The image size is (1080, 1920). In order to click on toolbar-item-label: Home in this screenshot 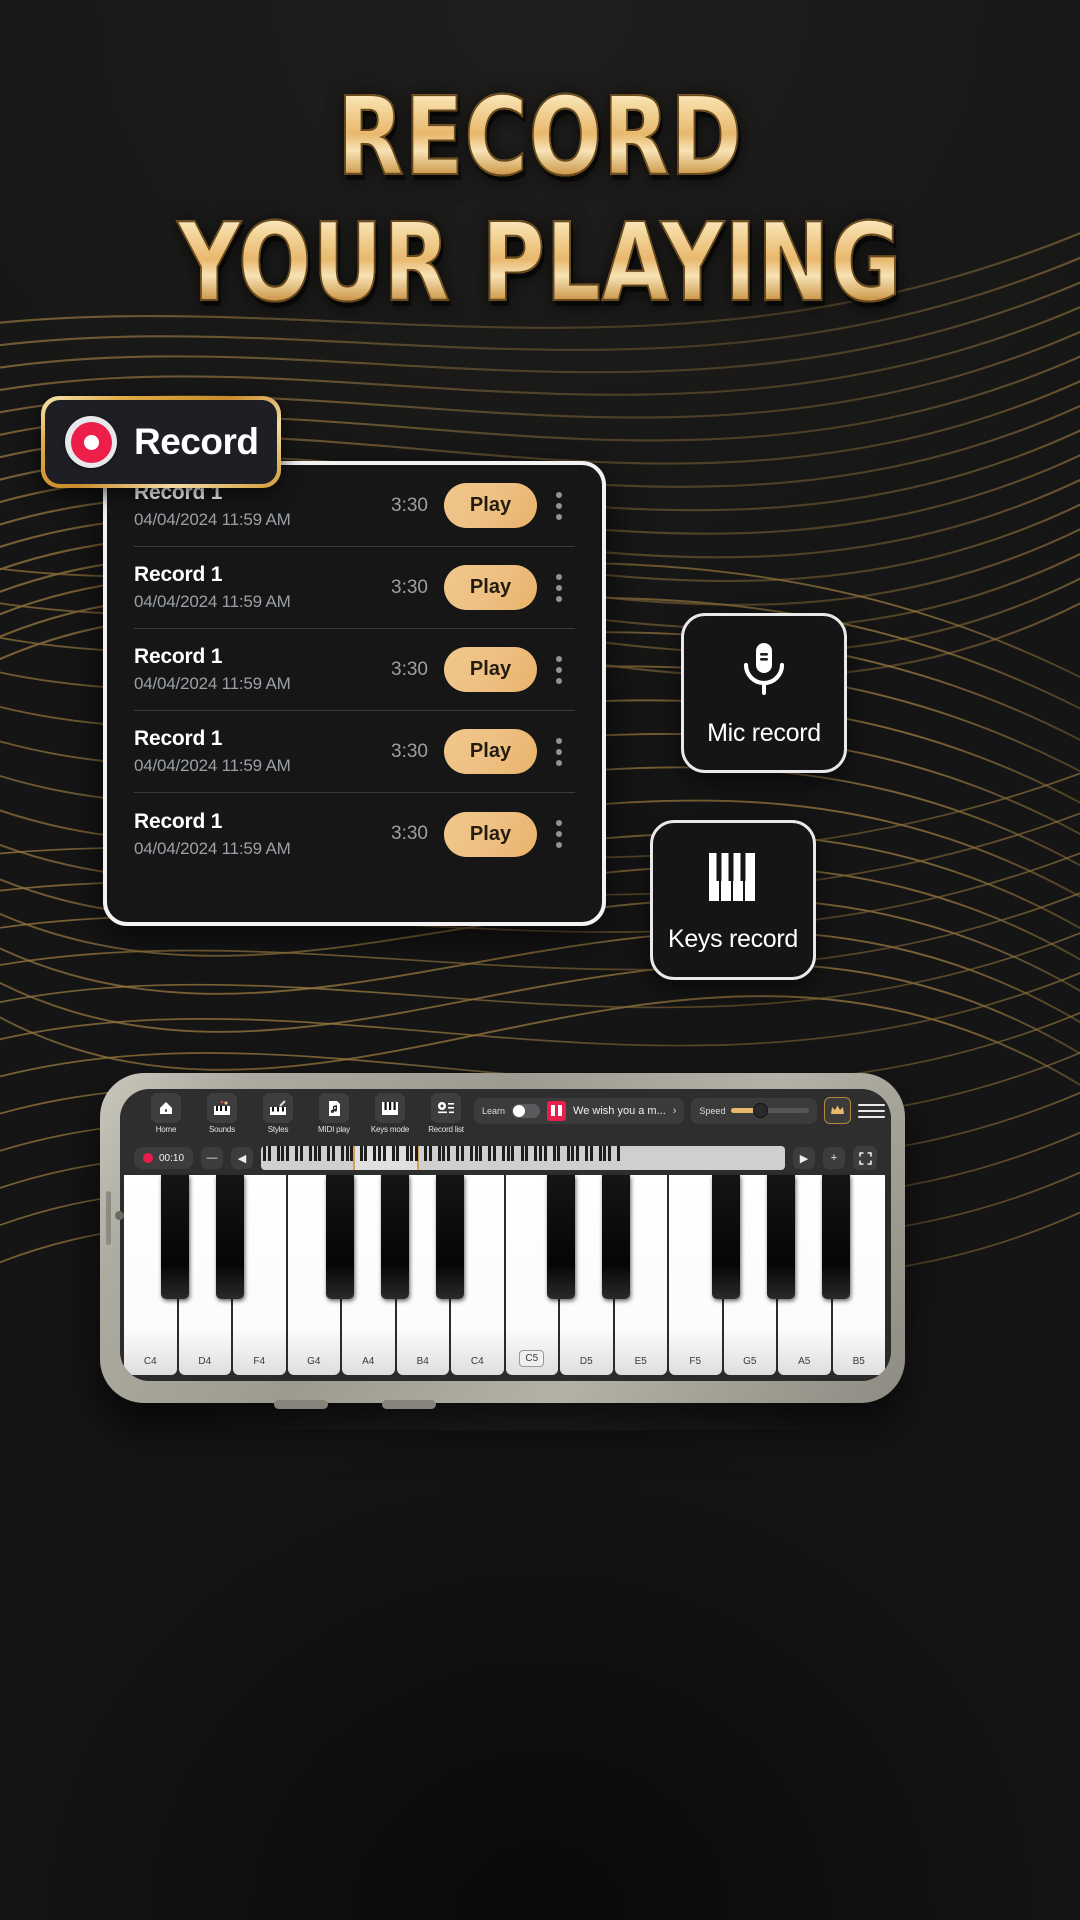, I will do `click(166, 1129)`.